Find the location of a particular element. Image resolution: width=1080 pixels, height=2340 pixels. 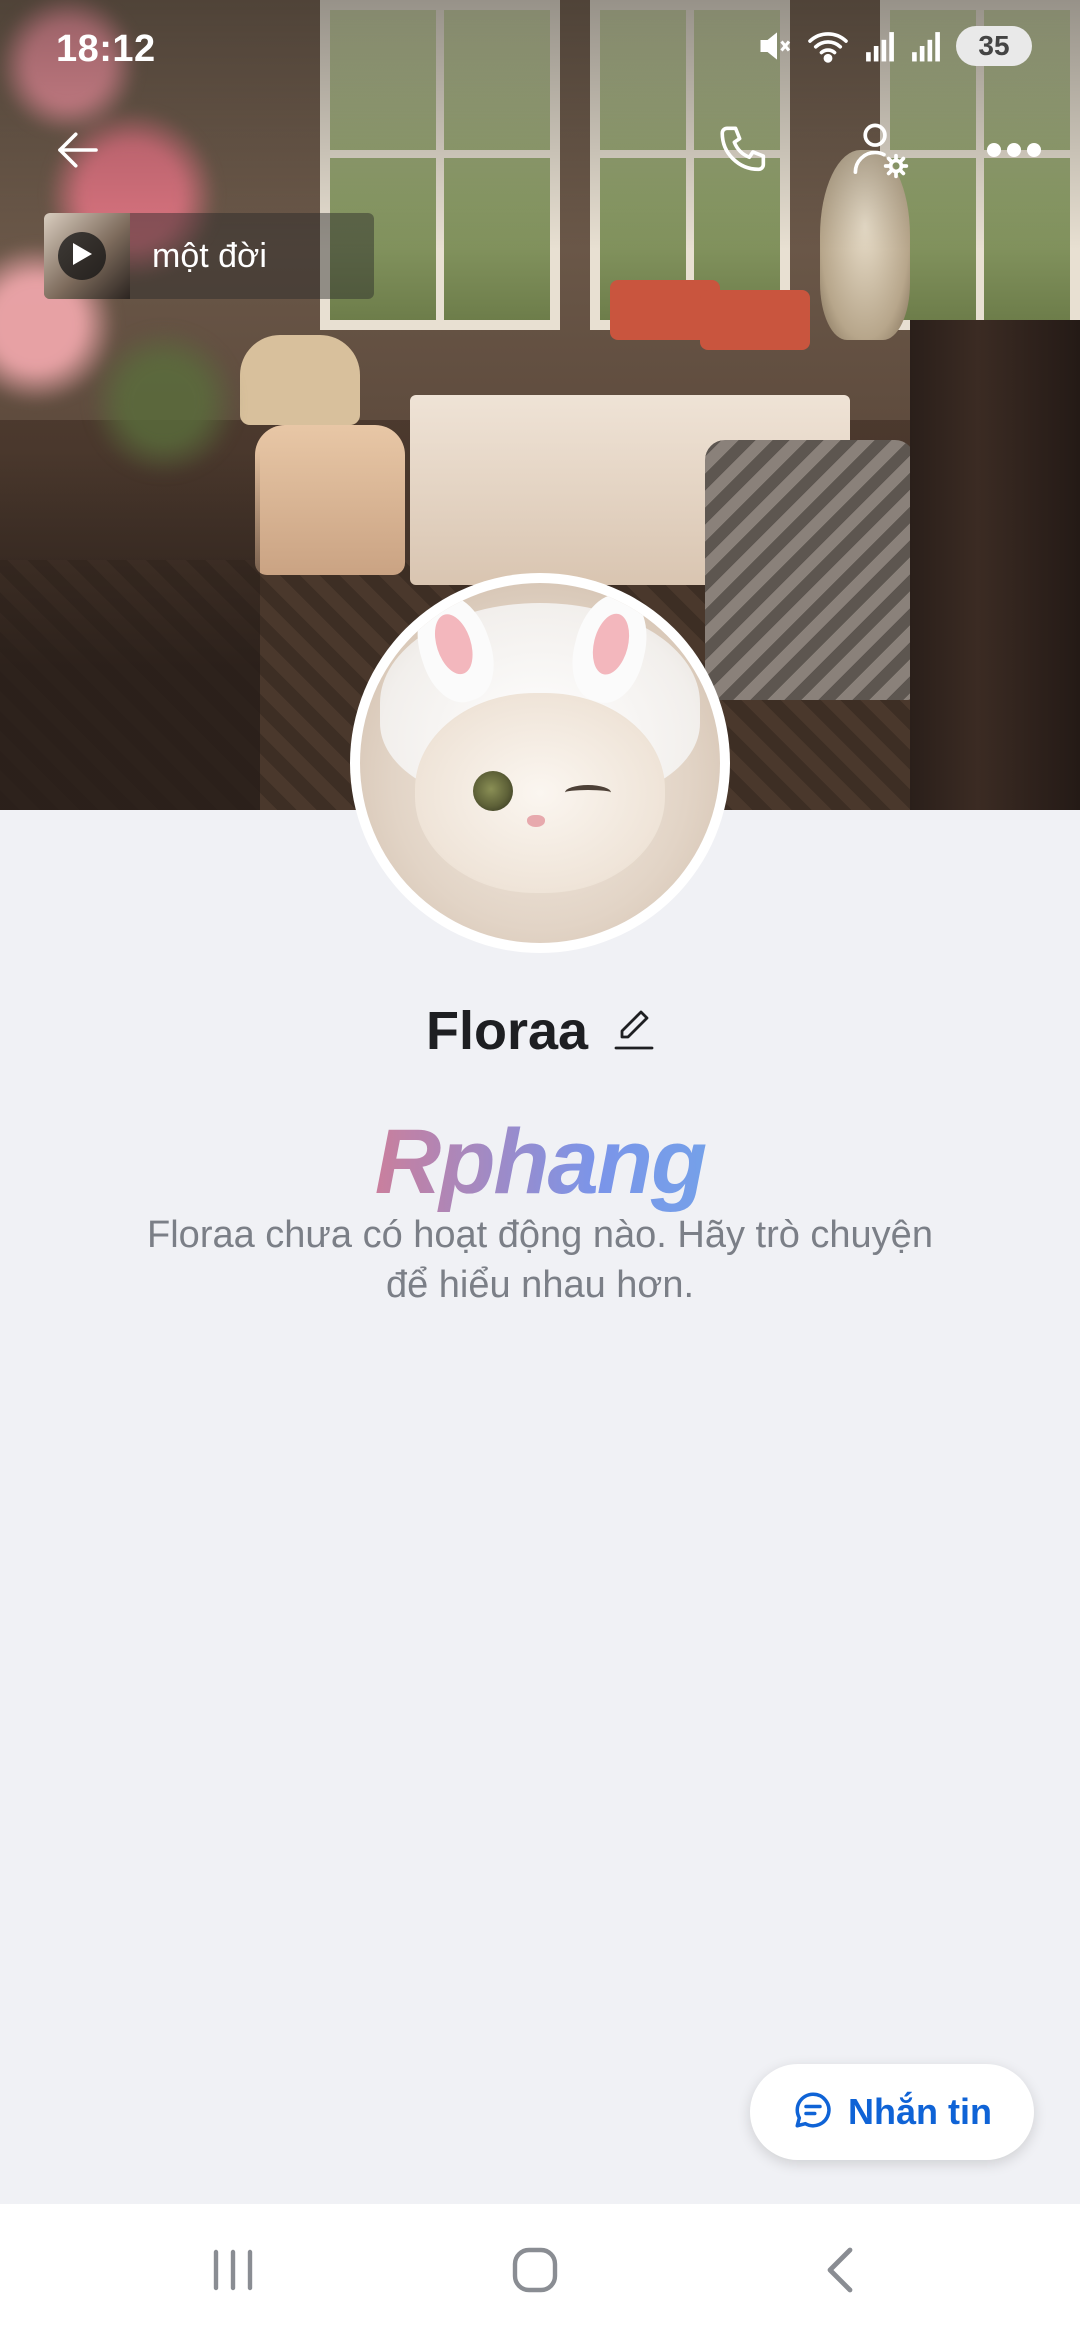

music-thumbnail is located at coordinates (87, 256).